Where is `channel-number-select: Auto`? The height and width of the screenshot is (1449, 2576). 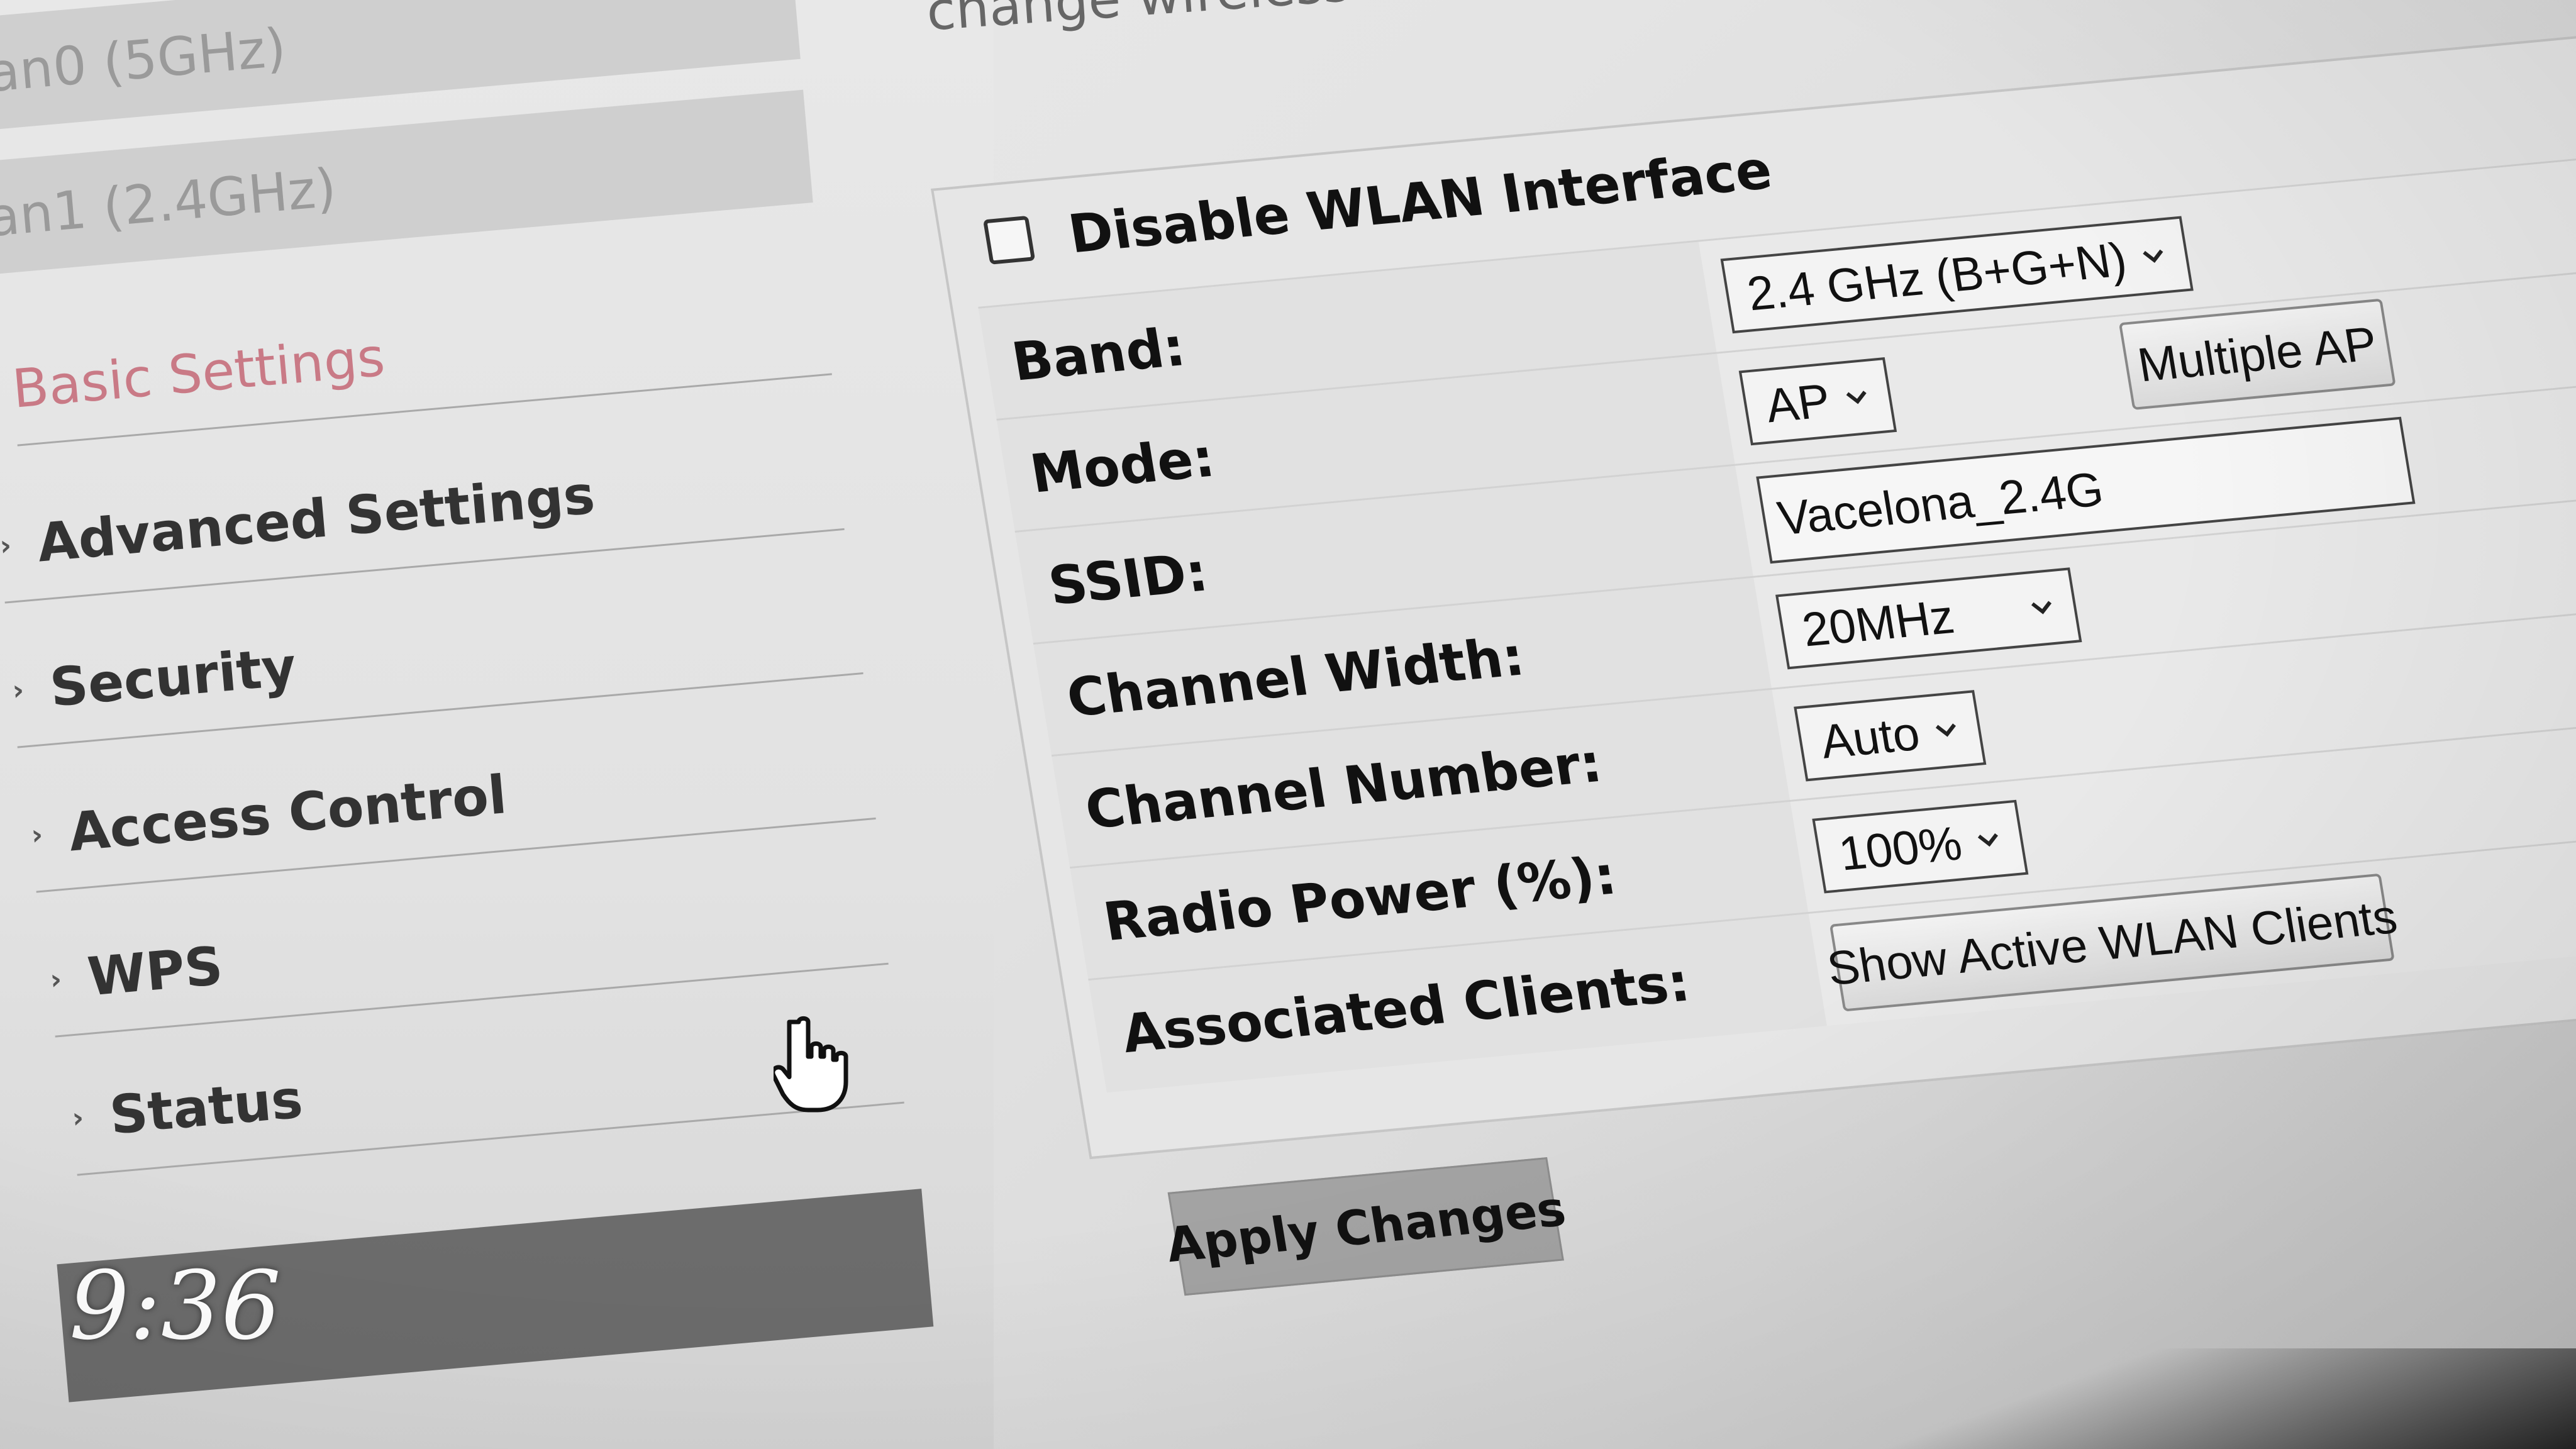 channel-number-select: Auto is located at coordinates (1890, 736).